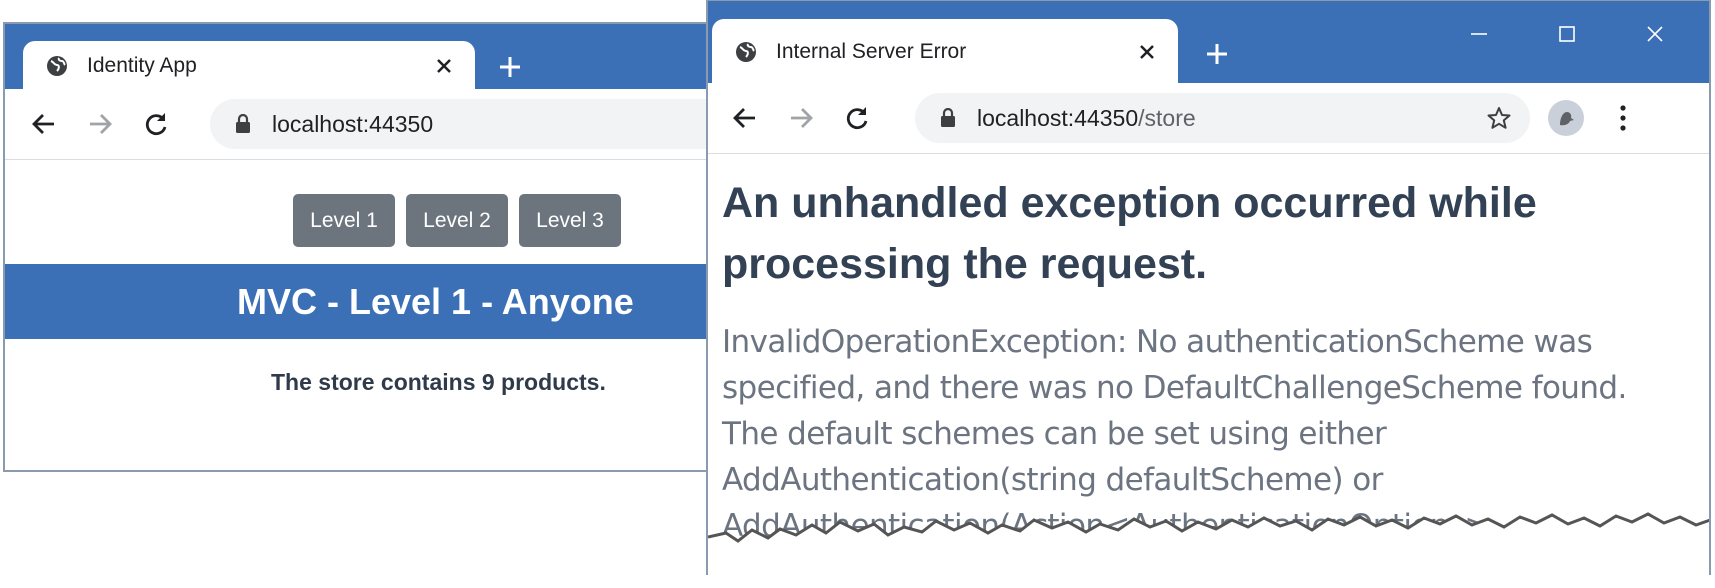 The image size is (1715, 588). What do you see at coordinates (1167, 117) in the screenshot?
I see `url-path: /store` at bounding box center [1167, 117].